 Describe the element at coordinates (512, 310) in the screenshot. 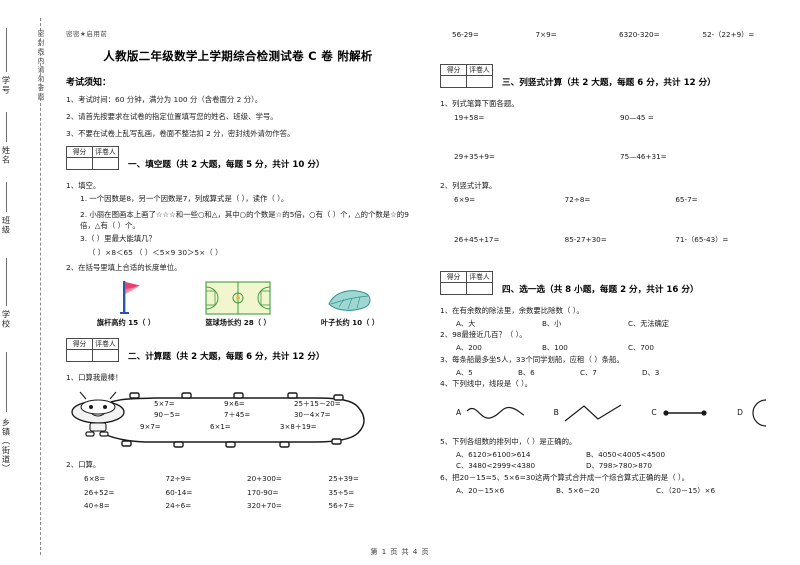

I see `choice-question-stem: 1、在有余数的除法里，余数要比除数（ ）。` at that location.